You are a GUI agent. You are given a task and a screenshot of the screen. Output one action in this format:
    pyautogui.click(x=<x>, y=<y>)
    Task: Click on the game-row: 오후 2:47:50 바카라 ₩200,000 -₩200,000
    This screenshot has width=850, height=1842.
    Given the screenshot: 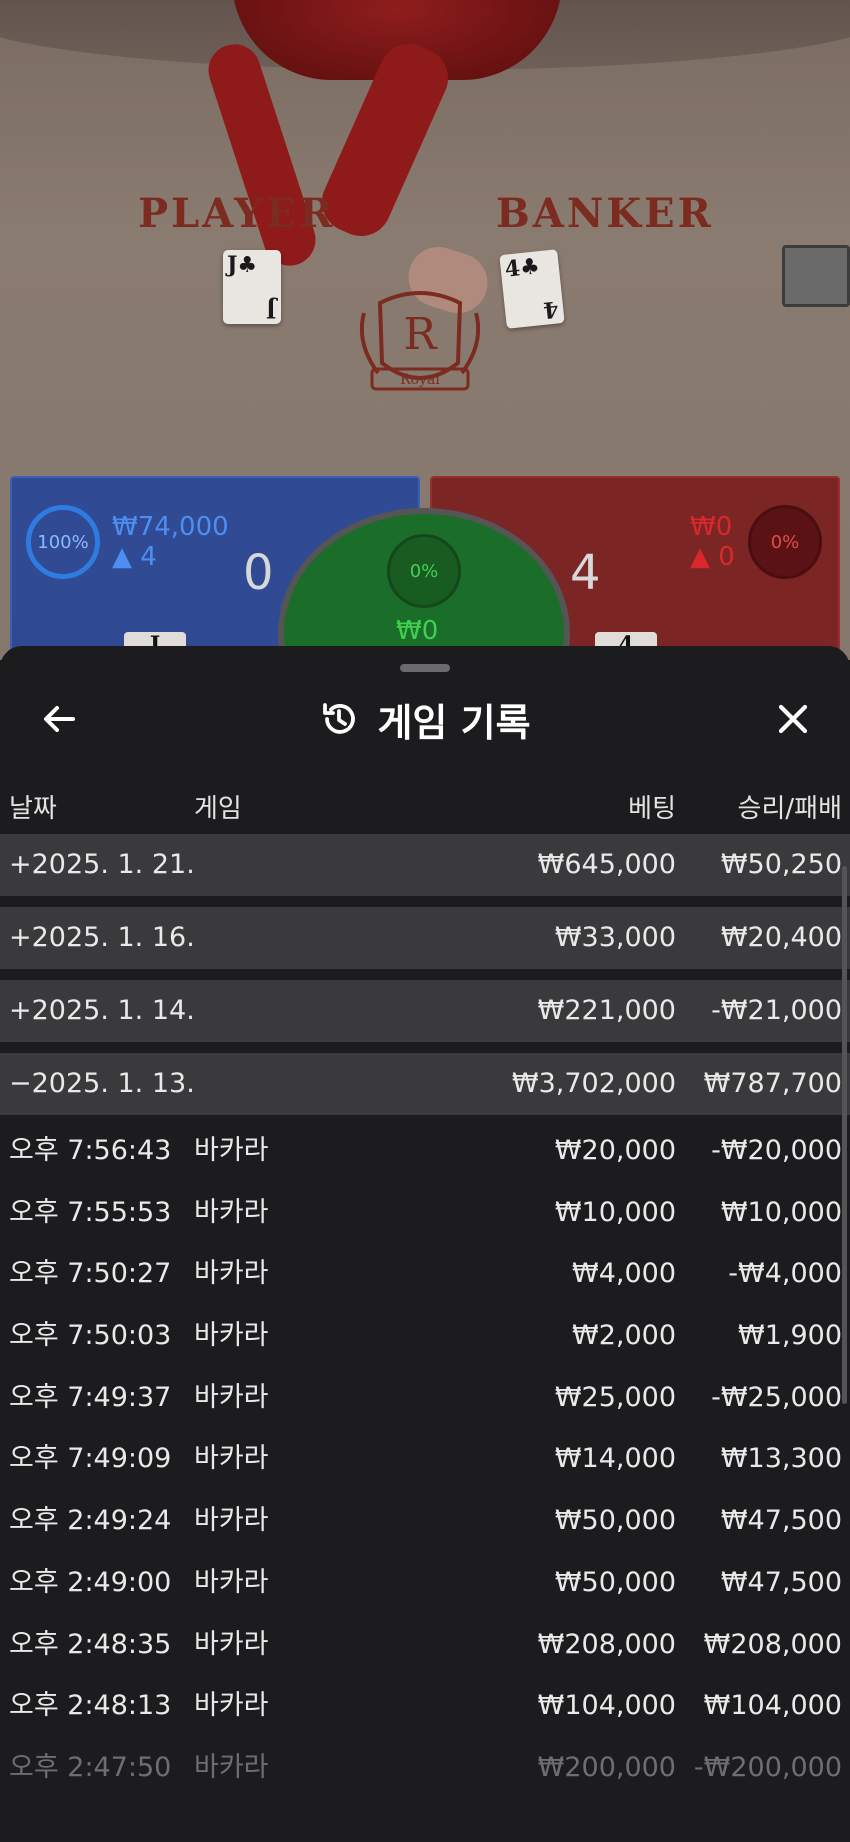 What is the action you would take?
    pyautogui.click(x=425, y=1768)
    